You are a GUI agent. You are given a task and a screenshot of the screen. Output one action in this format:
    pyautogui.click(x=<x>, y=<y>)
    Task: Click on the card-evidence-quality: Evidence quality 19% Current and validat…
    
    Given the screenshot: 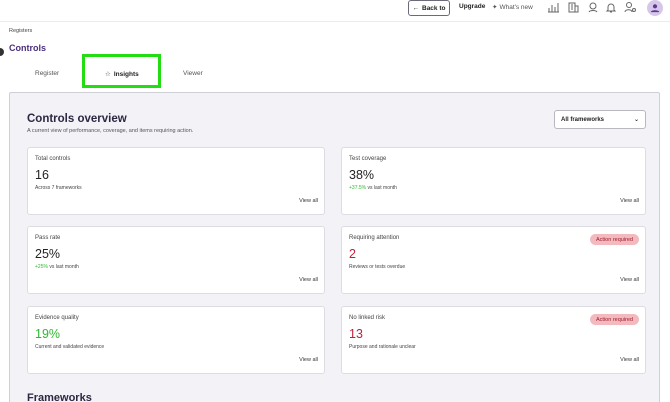 What is the action you would take?
    pyautogui.click(x=176, y=340)
    